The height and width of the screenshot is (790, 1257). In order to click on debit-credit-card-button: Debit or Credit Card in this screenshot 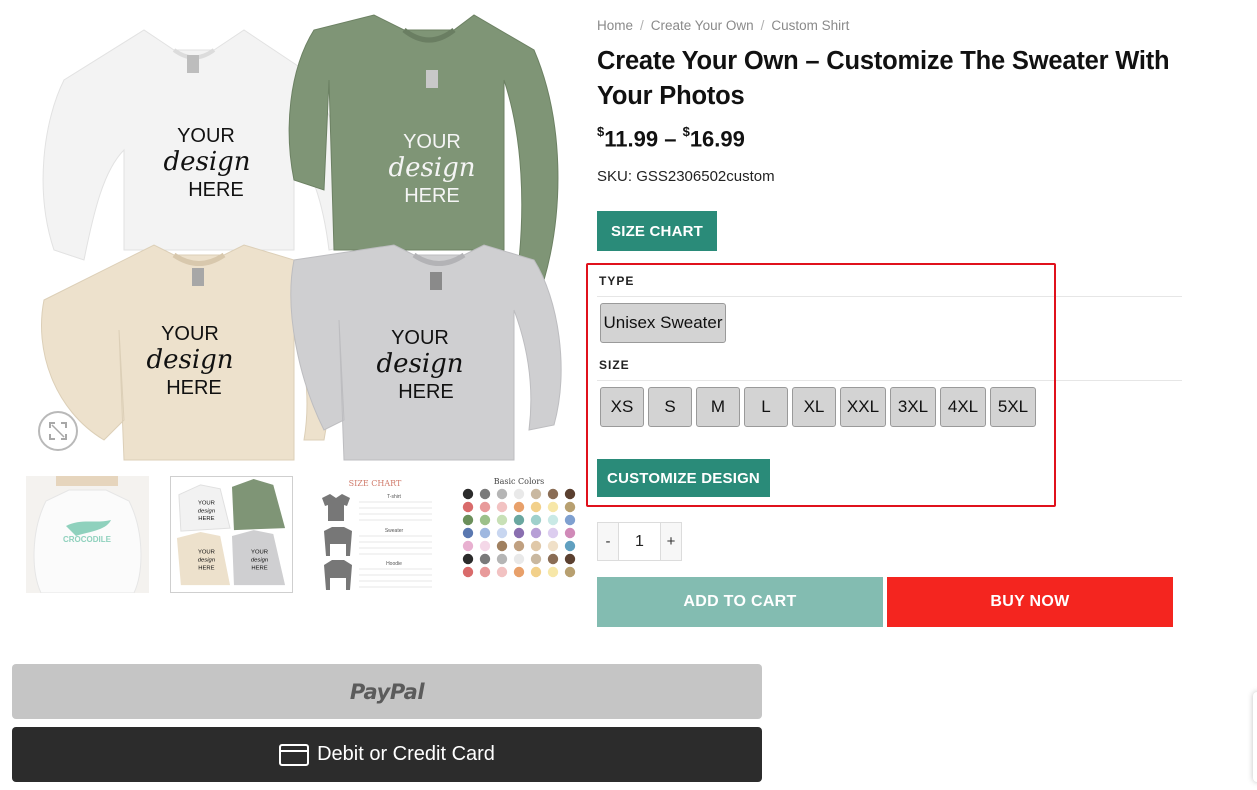, I will do `click(387, 754)`.